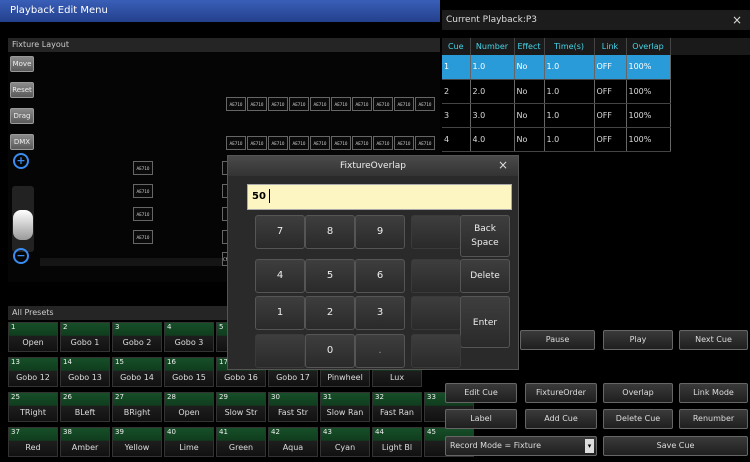  Describe the element at coordinates (22, 64) in the screenshot. I see `move-button: Move` at that location.